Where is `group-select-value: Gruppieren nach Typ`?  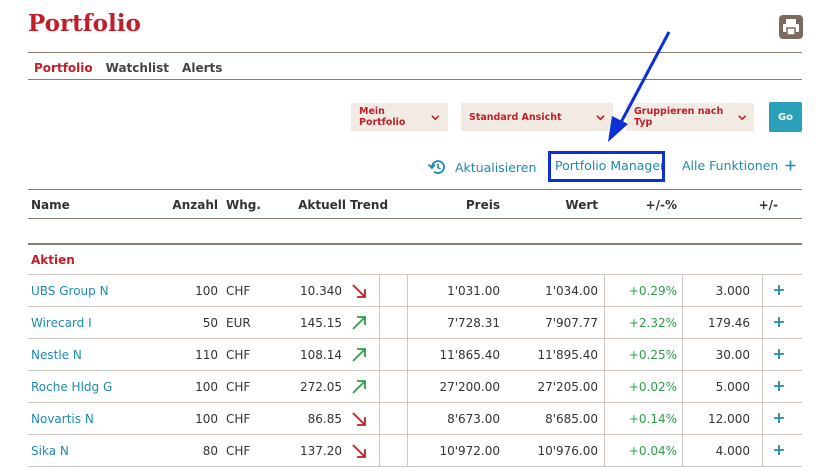 group-select-value: Gruppieren nach Typ is located at coordinates (679, 117).